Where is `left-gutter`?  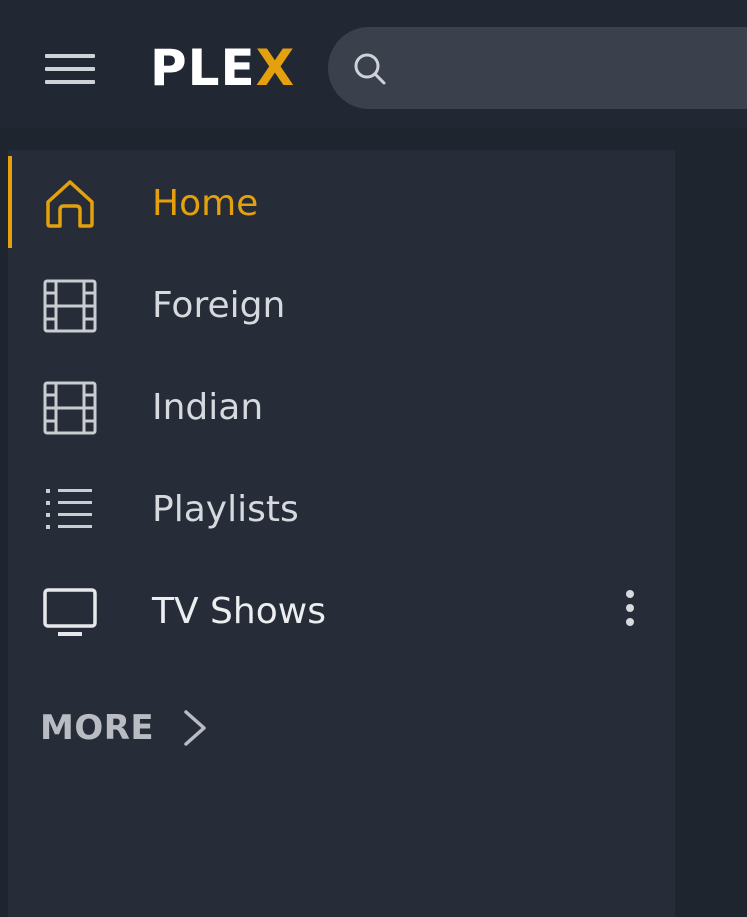 left-gutter is located at coordinates (4, 533).